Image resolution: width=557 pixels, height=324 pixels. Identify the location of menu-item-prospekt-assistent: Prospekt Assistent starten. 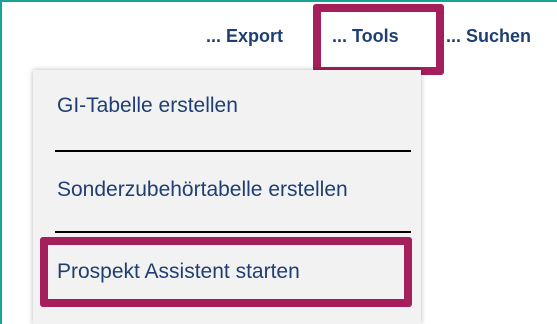
(178, 272).